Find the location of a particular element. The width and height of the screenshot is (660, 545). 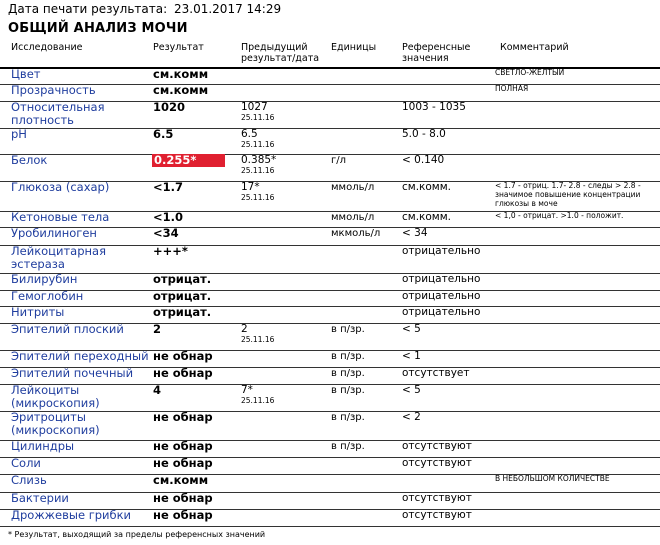

header-comment: Комментарий is located at coordinates (534, 47).